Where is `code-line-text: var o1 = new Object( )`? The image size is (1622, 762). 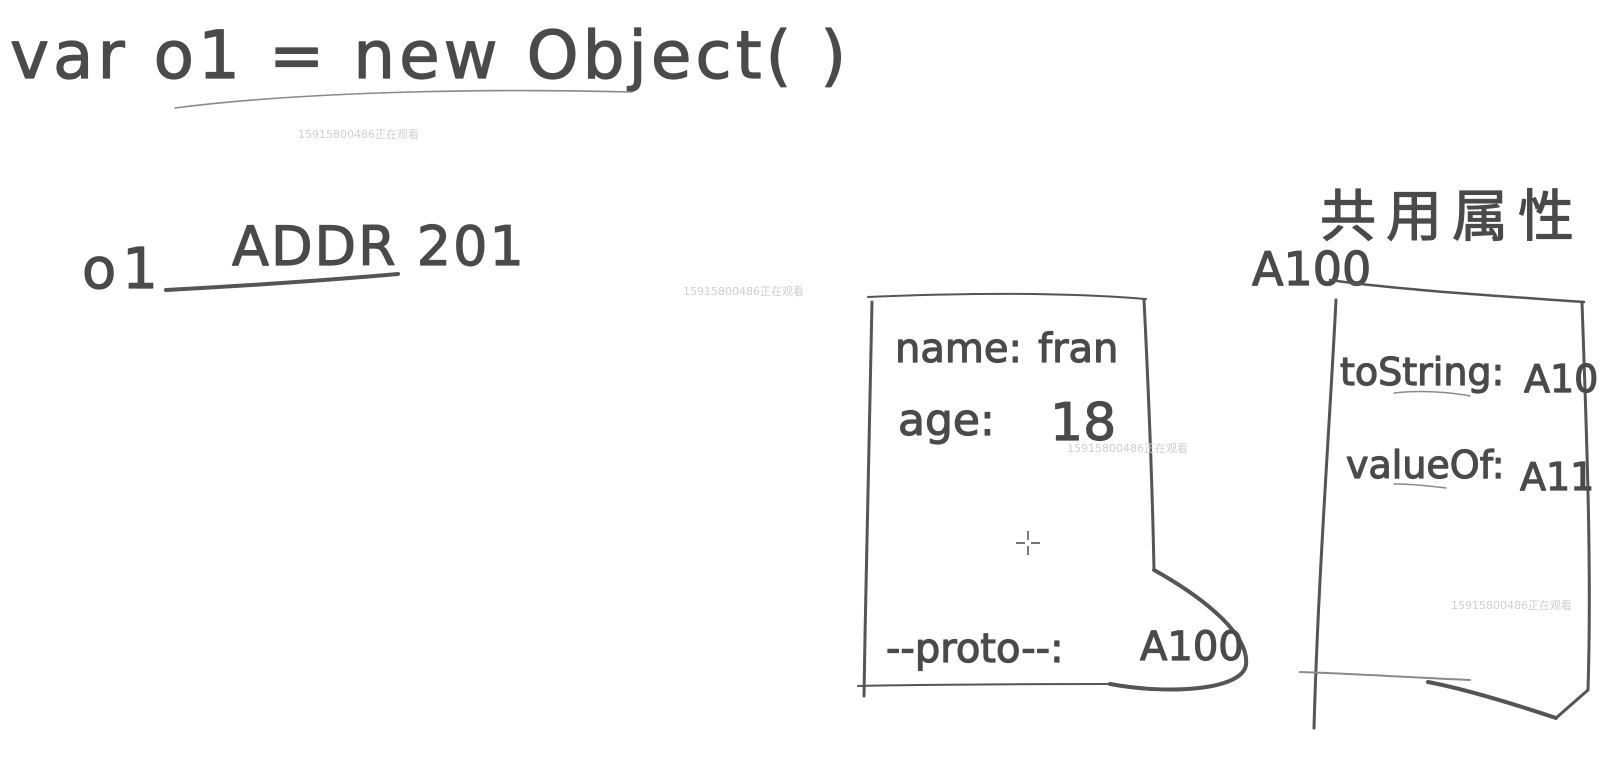
code-line-text: var o1 = new Object( ) is located at coordinates (430, 55).